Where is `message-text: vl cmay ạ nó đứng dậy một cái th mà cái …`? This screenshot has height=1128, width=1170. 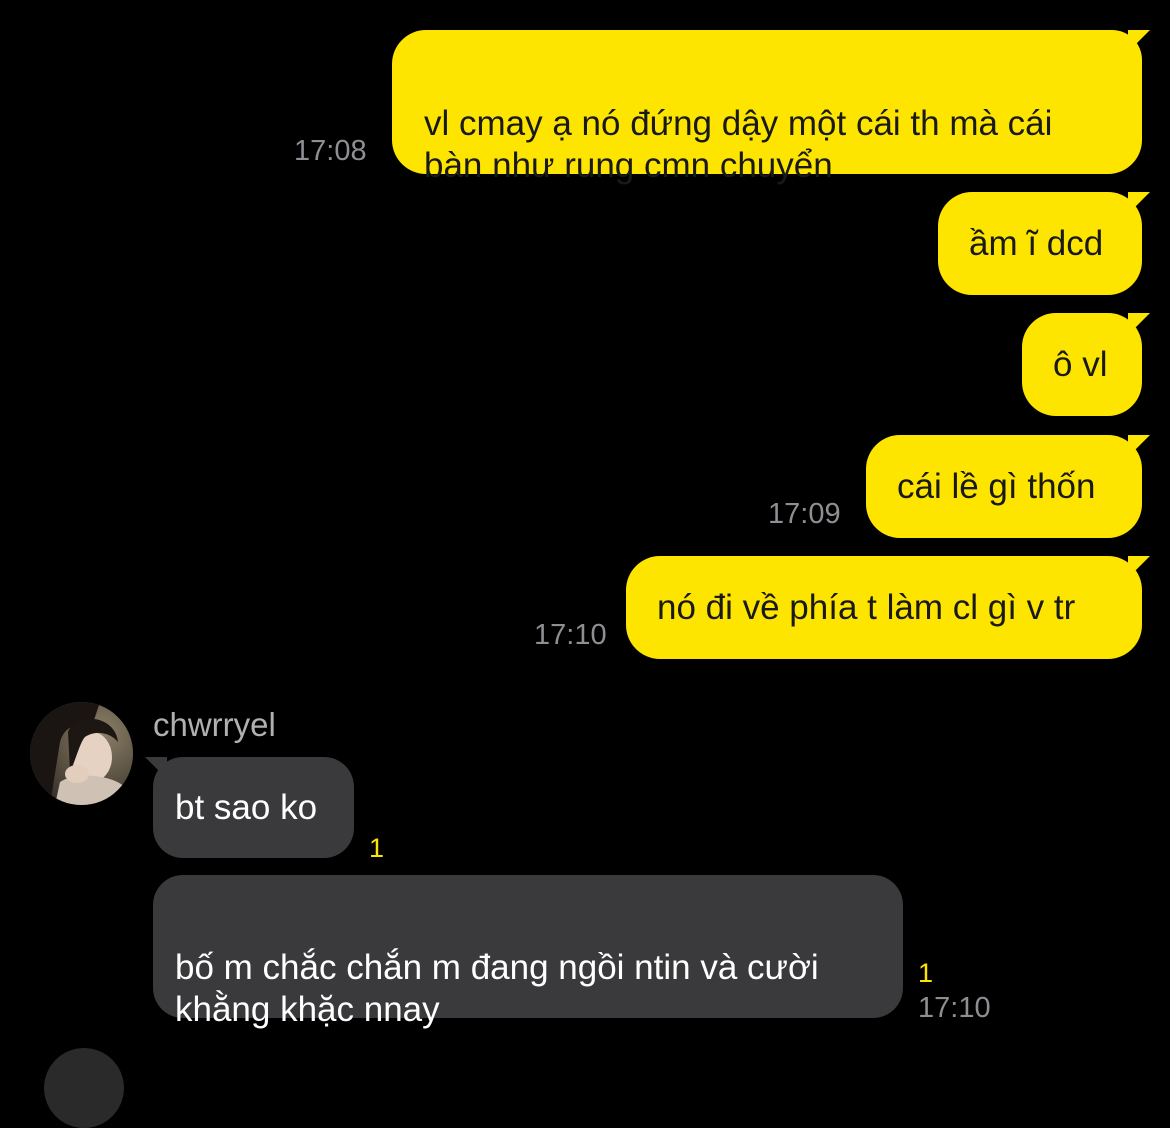 message-text: vl cmay ạ nó đứng dậy một cái th mà cái … is located at coordinates (738, 144).